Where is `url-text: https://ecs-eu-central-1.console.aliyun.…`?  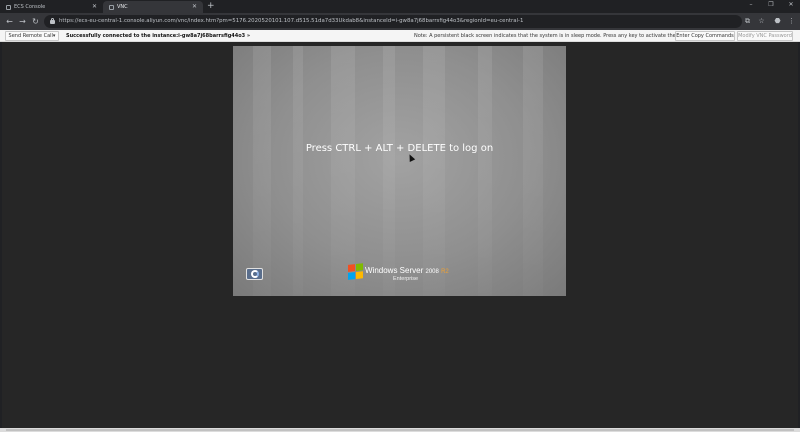
url-text: https://ecs-eu-central-1.console.aliyun.… is located at coordinates (291, 21).